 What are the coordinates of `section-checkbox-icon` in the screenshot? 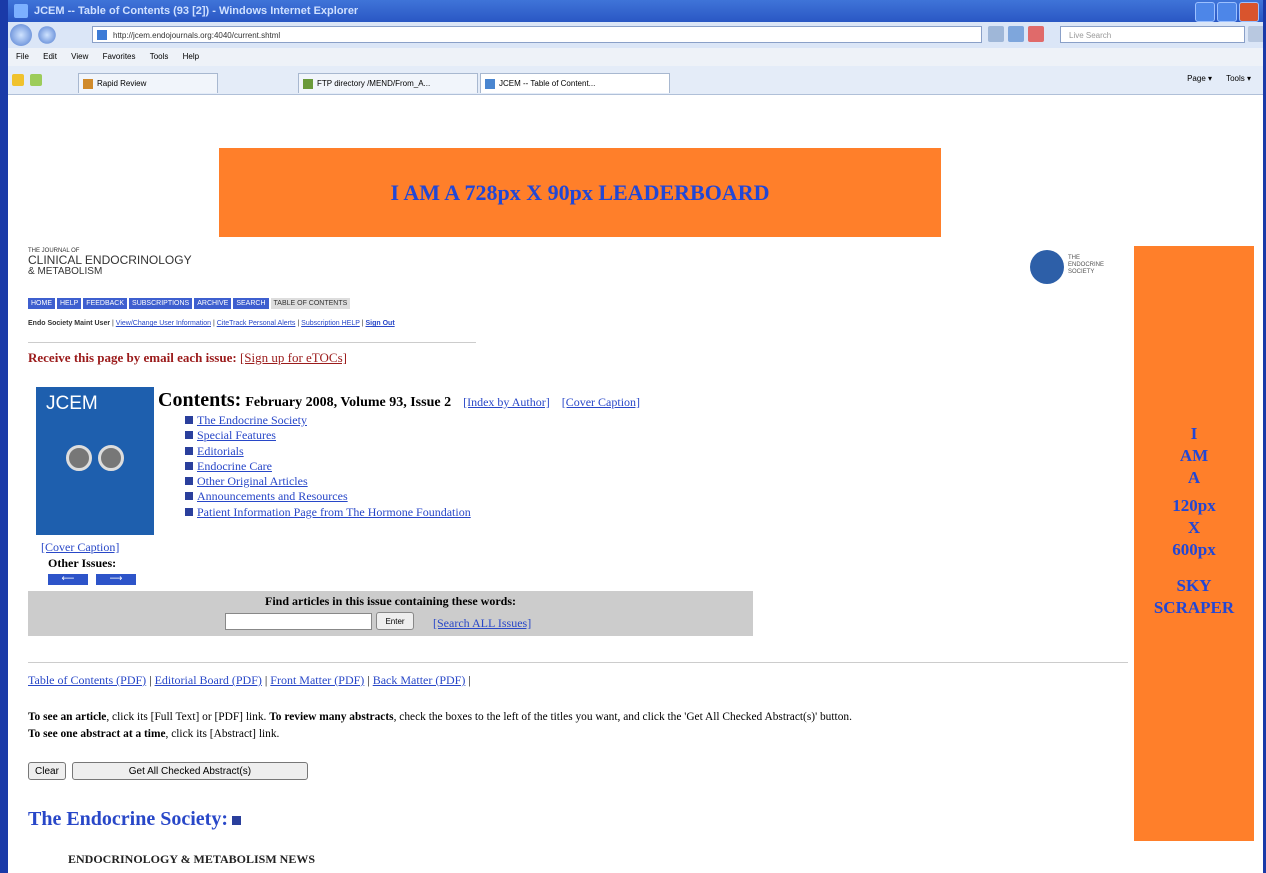 It's located at (236, 820).